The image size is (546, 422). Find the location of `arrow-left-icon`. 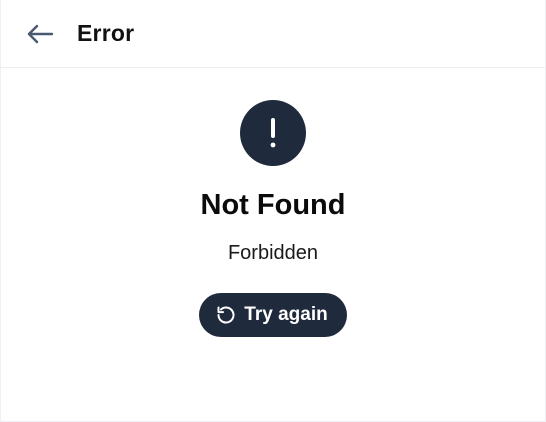

arrow-left-icon is located at coordinates (40, 34).